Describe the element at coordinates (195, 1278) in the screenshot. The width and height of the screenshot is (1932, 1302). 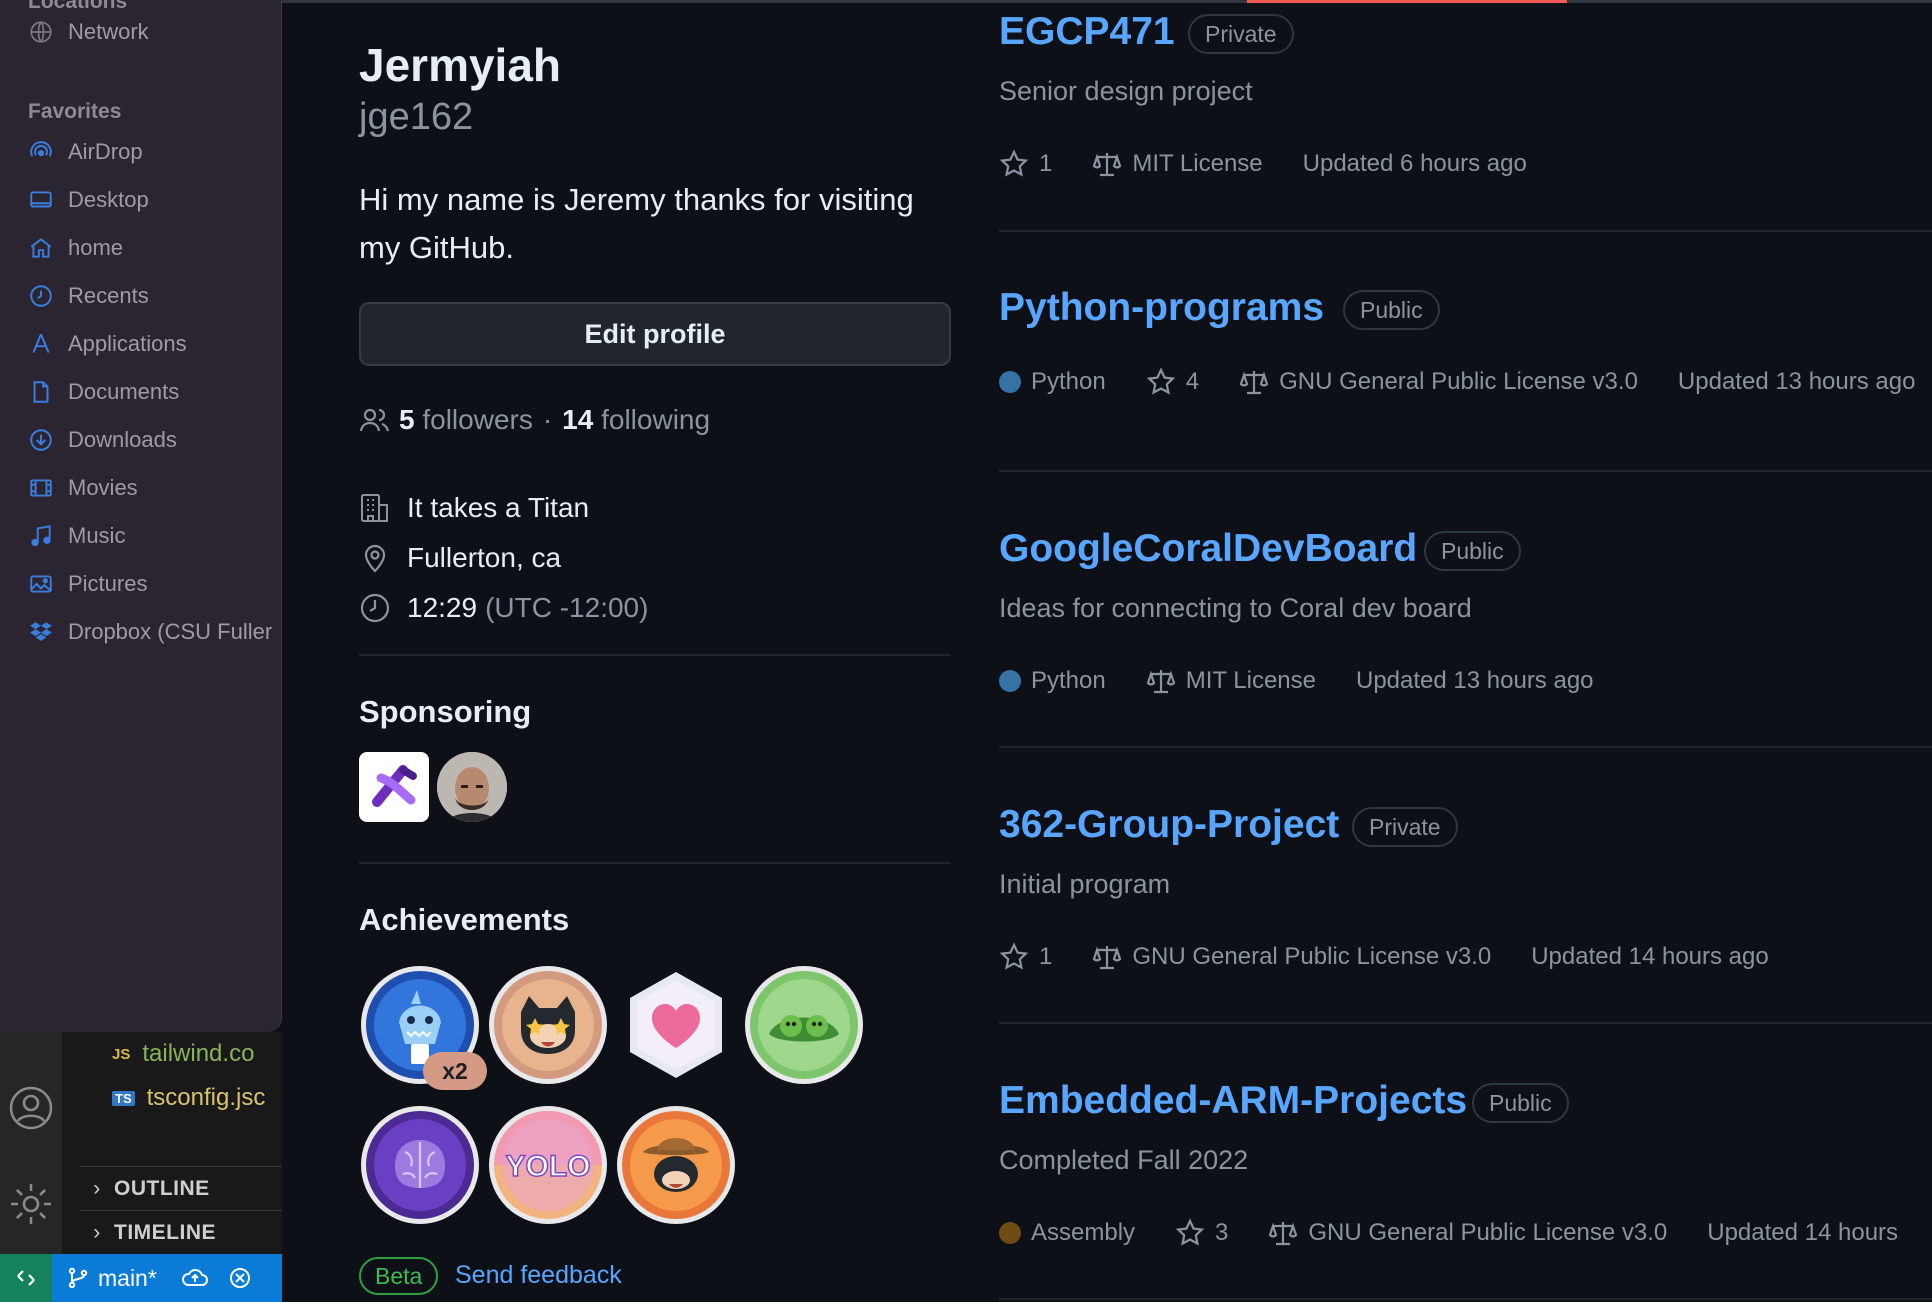
I see `cloud-upload-icon` at that location.